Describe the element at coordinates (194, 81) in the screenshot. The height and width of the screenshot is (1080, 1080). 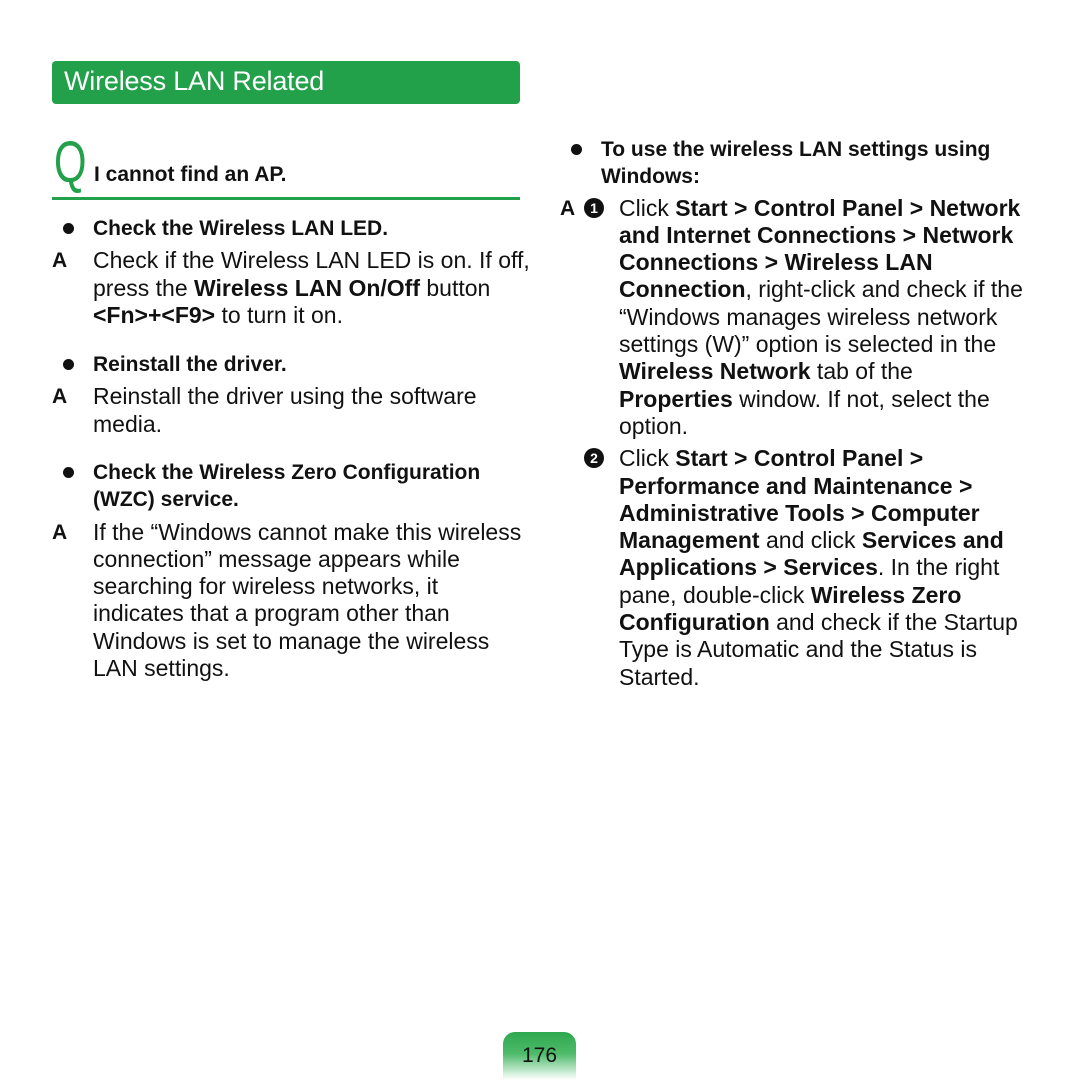
I see `section-title: Wireless LAN Related` at that location.